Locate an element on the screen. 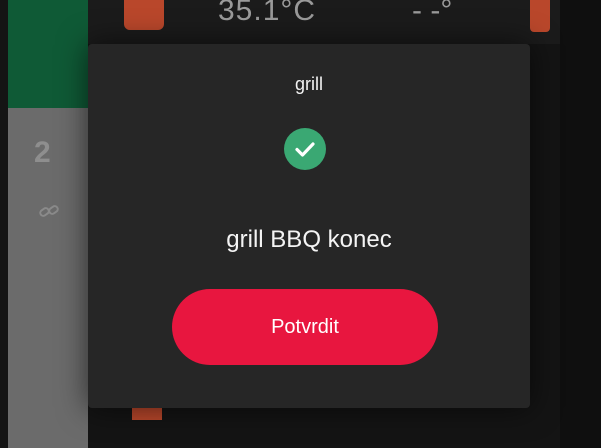 The height and width of the screenshot is (448, 601). secondary-temperature-readout: - -° is located at coordinates (432, 13).